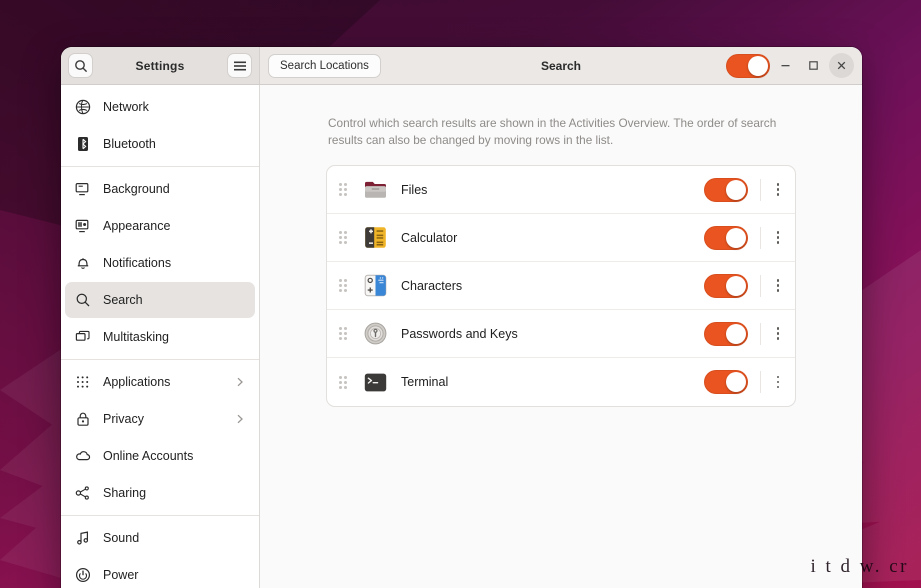 The image size is (921, 588). Describe the element at coordinates (82, 538) in the screenshot. I see `music-note-icon` at that location.